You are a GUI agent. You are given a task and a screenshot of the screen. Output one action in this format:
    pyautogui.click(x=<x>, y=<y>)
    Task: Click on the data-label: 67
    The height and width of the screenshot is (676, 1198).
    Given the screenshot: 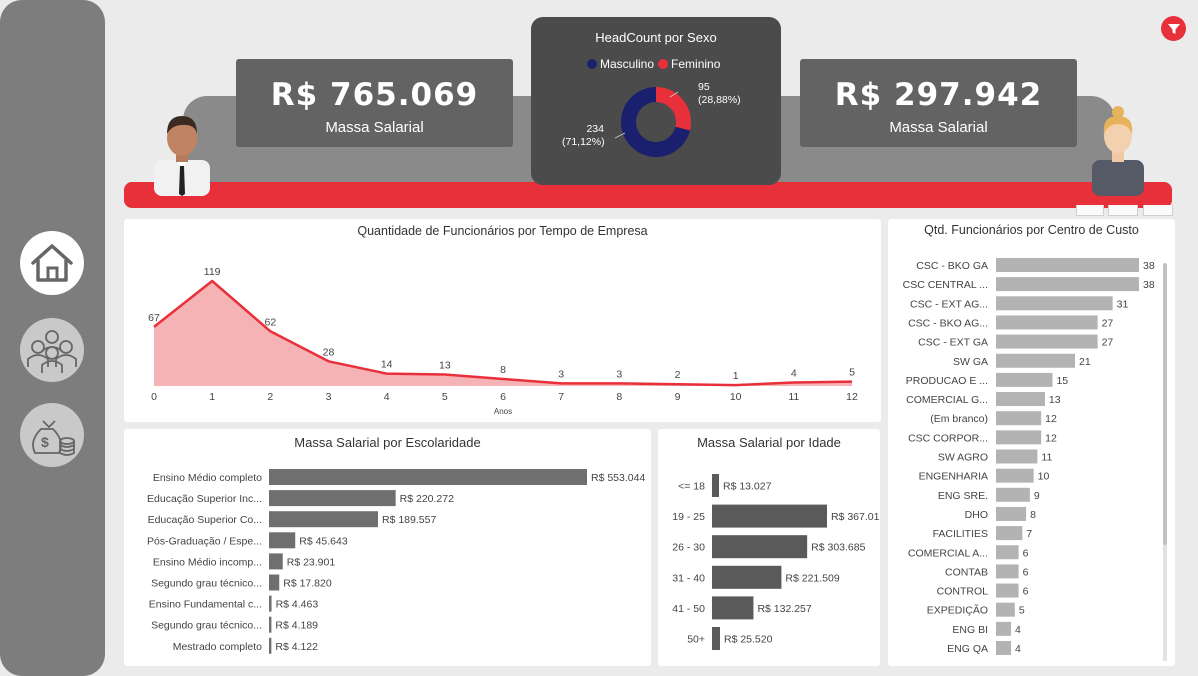 What is the action you would take?
    pyautogui.click(x=154, y=318)
    